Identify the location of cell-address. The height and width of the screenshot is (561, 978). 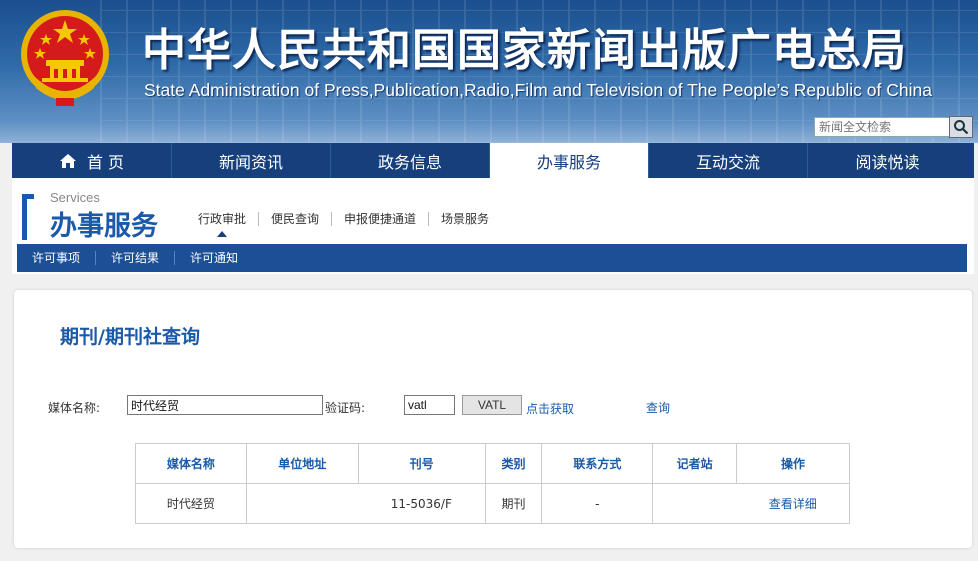
(302, 503).